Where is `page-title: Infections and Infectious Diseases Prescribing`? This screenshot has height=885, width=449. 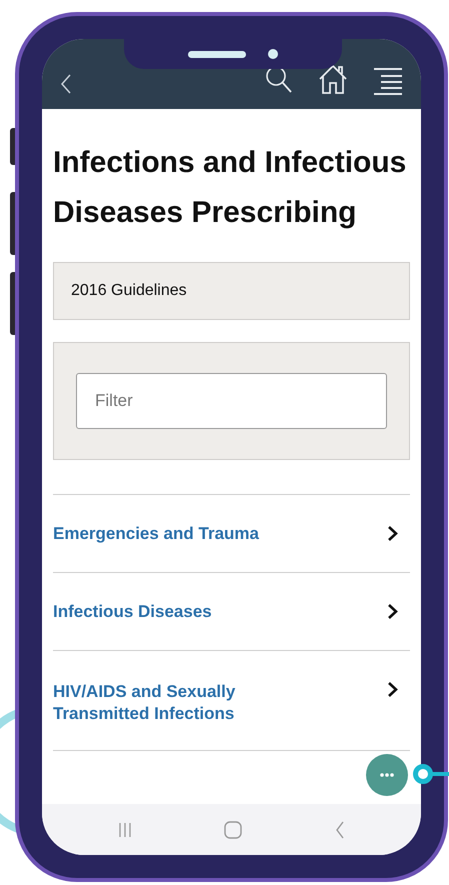
page-title: Infections and Infectious Diseases Prescribing is located at coordinates (230, 188).